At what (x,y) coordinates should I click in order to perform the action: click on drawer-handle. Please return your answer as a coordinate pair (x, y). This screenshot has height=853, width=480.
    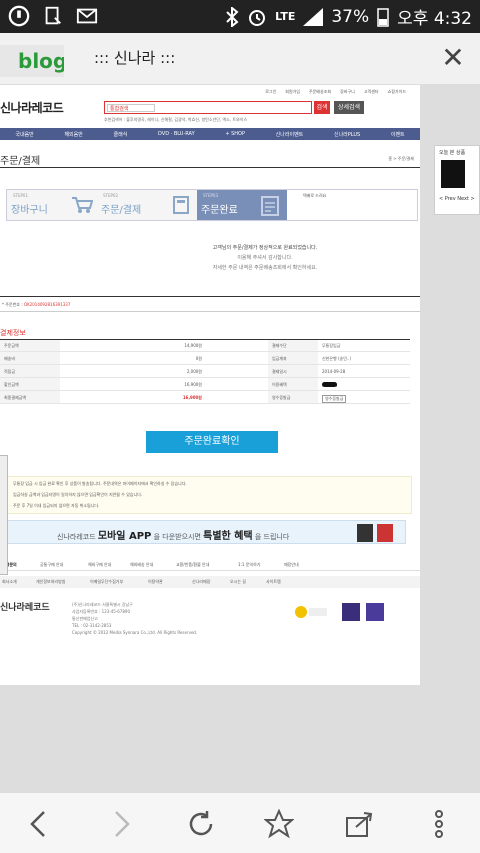
    Looking at the image, I should click on (4, 515).